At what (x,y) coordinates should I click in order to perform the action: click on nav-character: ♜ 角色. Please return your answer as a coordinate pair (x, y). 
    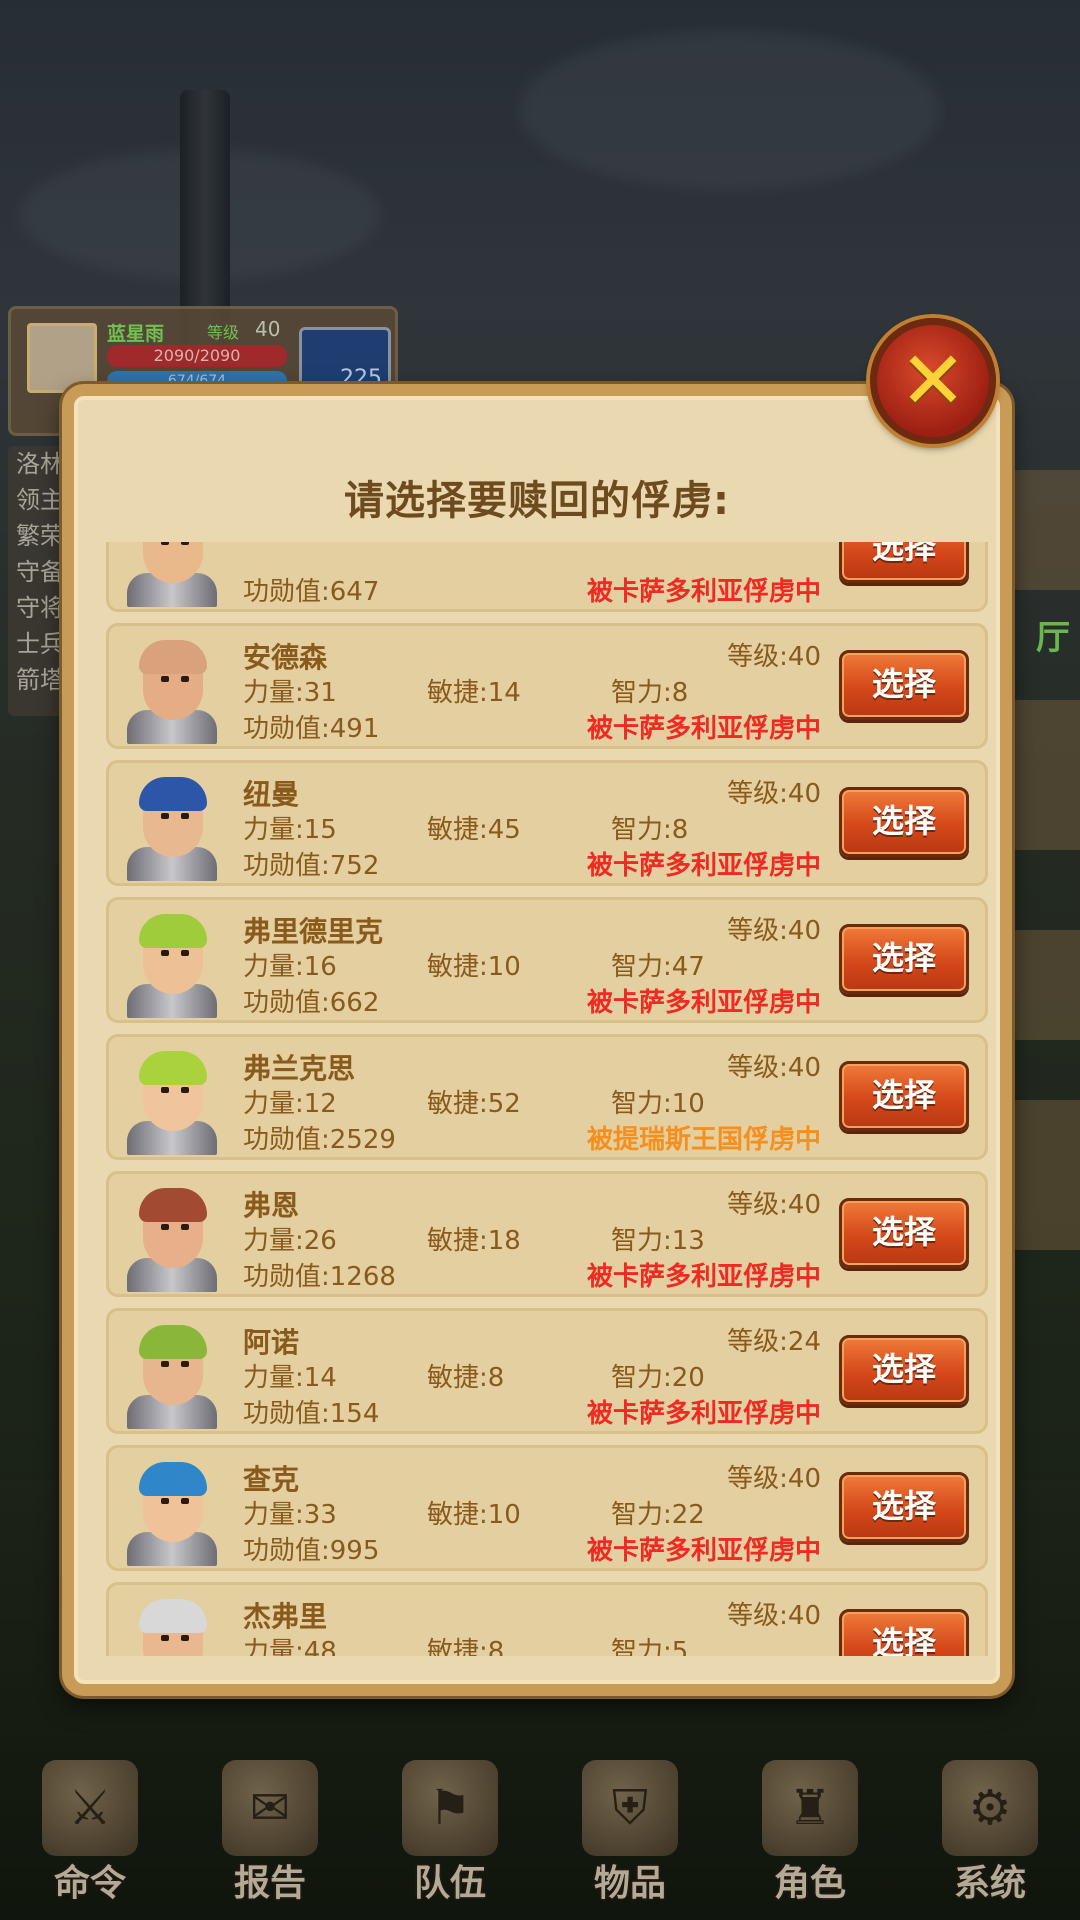
    Looking at the image, I should click on (810, 1840).